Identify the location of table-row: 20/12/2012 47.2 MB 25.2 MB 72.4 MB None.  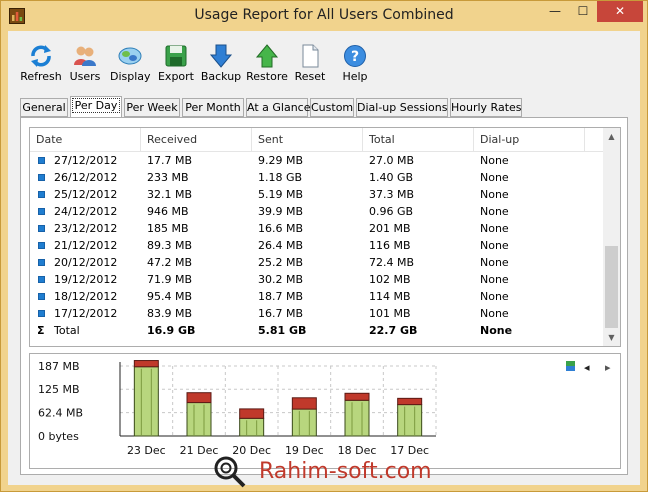
(317, 262).